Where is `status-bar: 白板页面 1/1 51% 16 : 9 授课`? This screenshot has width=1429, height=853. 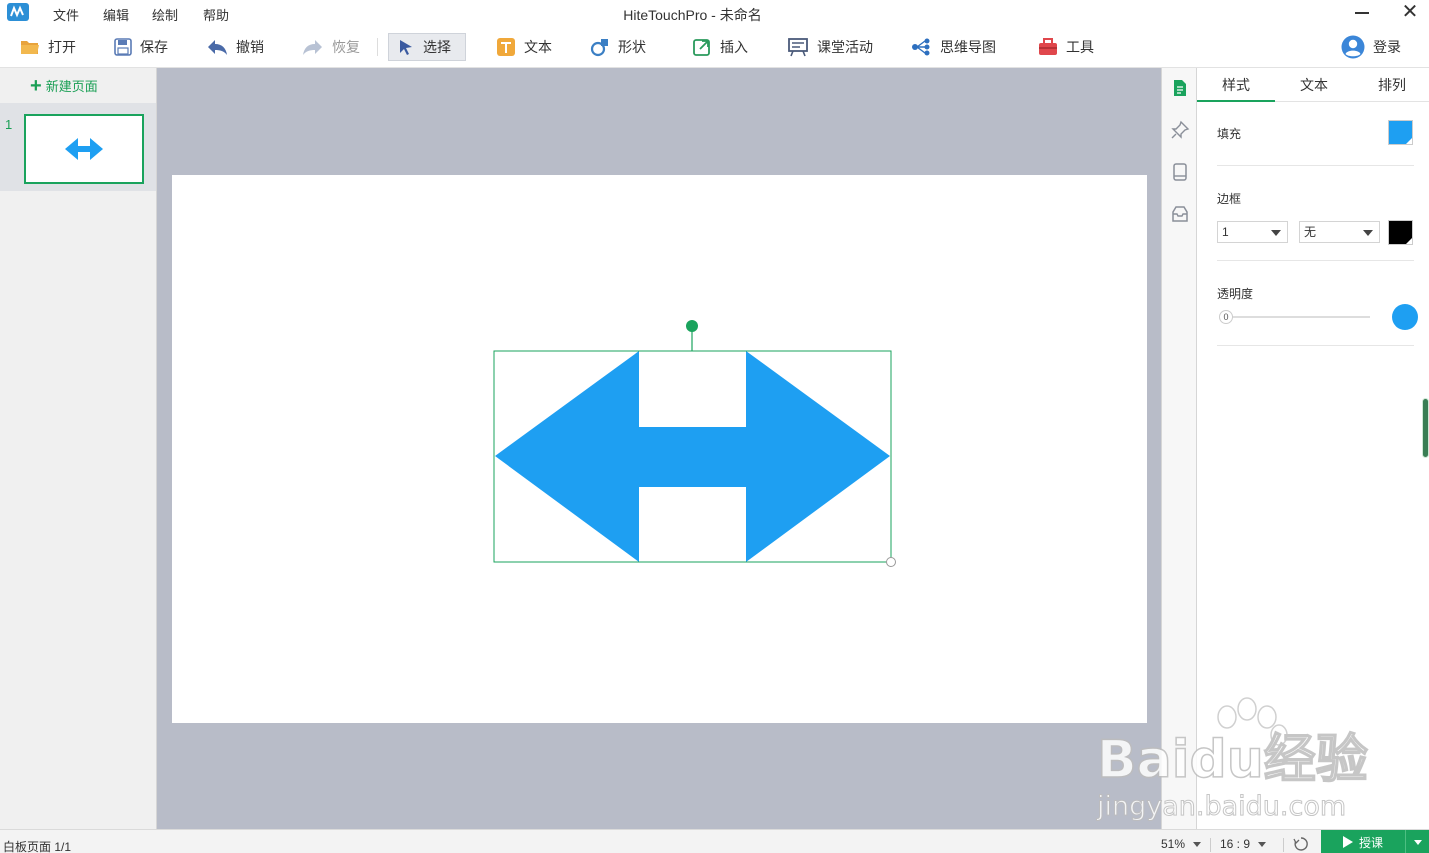
status-bar: 白板页面 1/1 51% 16 : 9 授课 is located at coordinates (714, 841).